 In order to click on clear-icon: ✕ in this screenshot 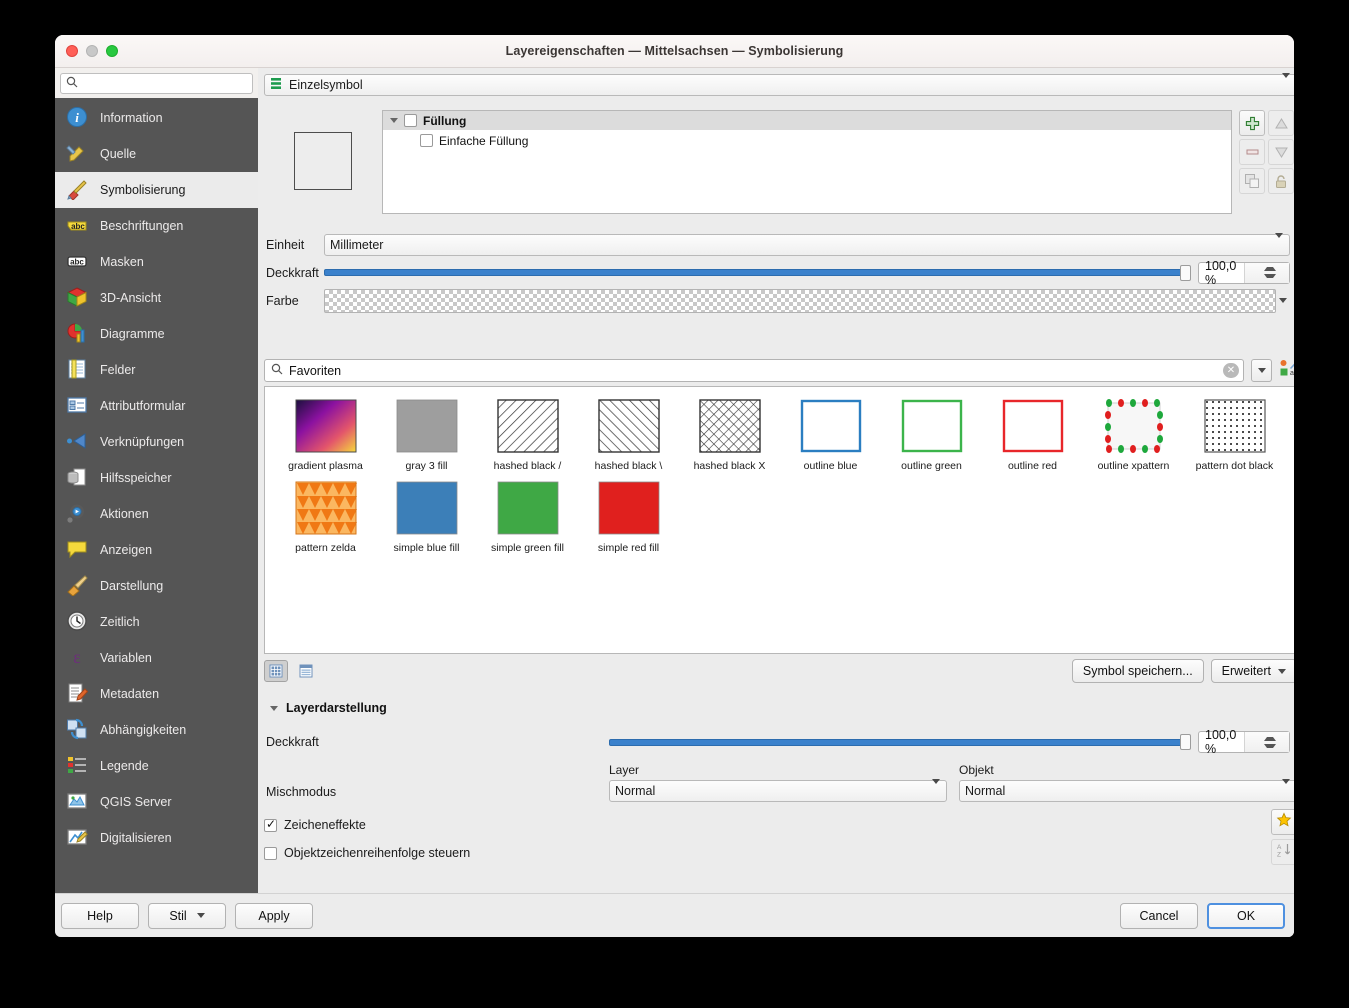, I will do `click(1231, 370)`.